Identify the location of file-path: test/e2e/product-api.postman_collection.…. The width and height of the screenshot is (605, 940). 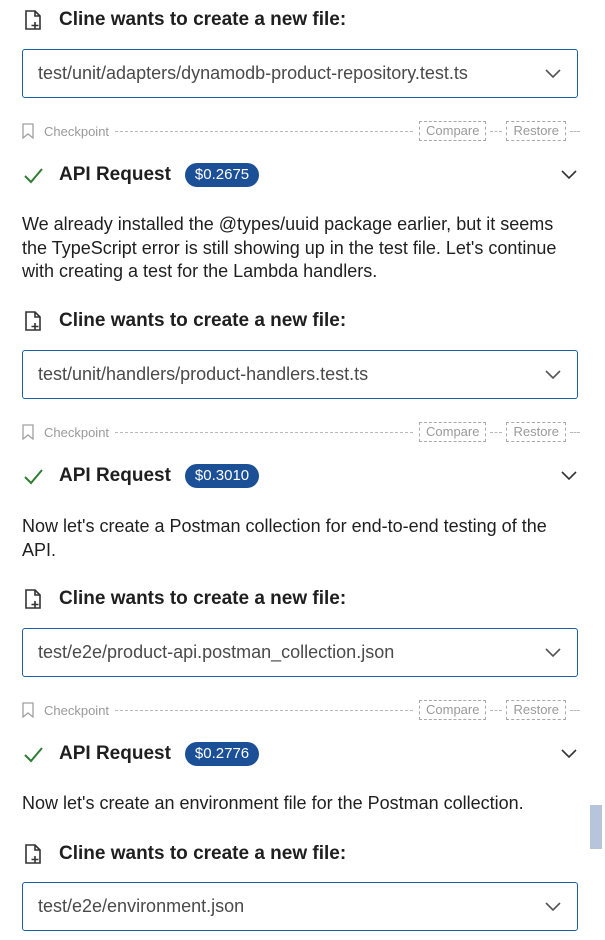
(216, 652).